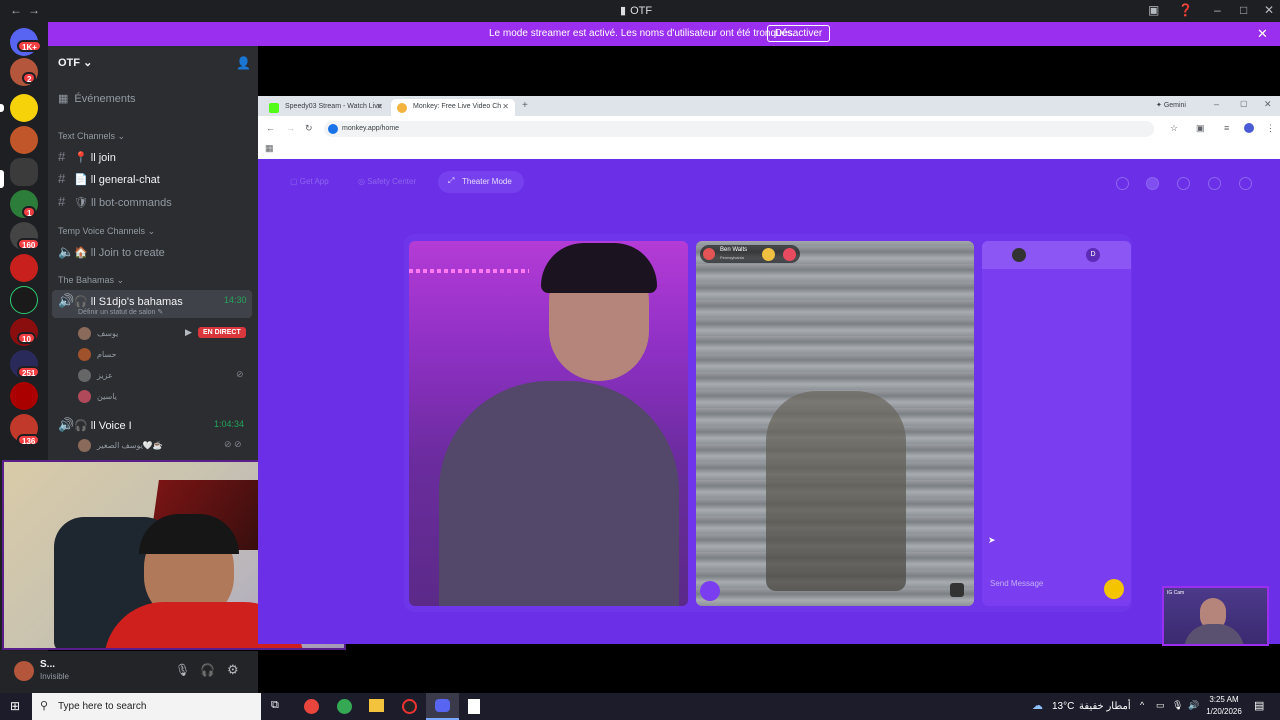  I want to click on bookmark-star-icon: ☆, so click(1174, 128).